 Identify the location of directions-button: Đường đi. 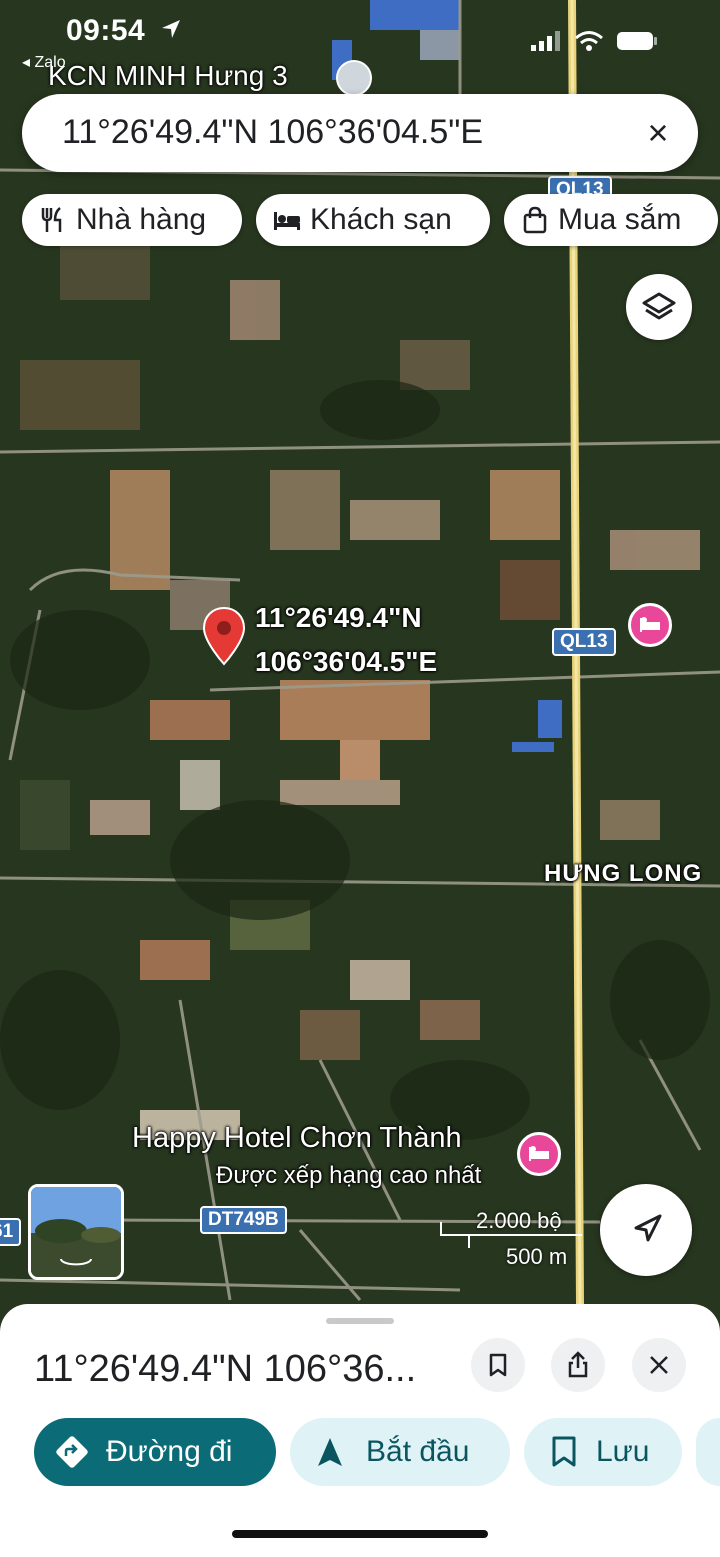
(155, 1452).